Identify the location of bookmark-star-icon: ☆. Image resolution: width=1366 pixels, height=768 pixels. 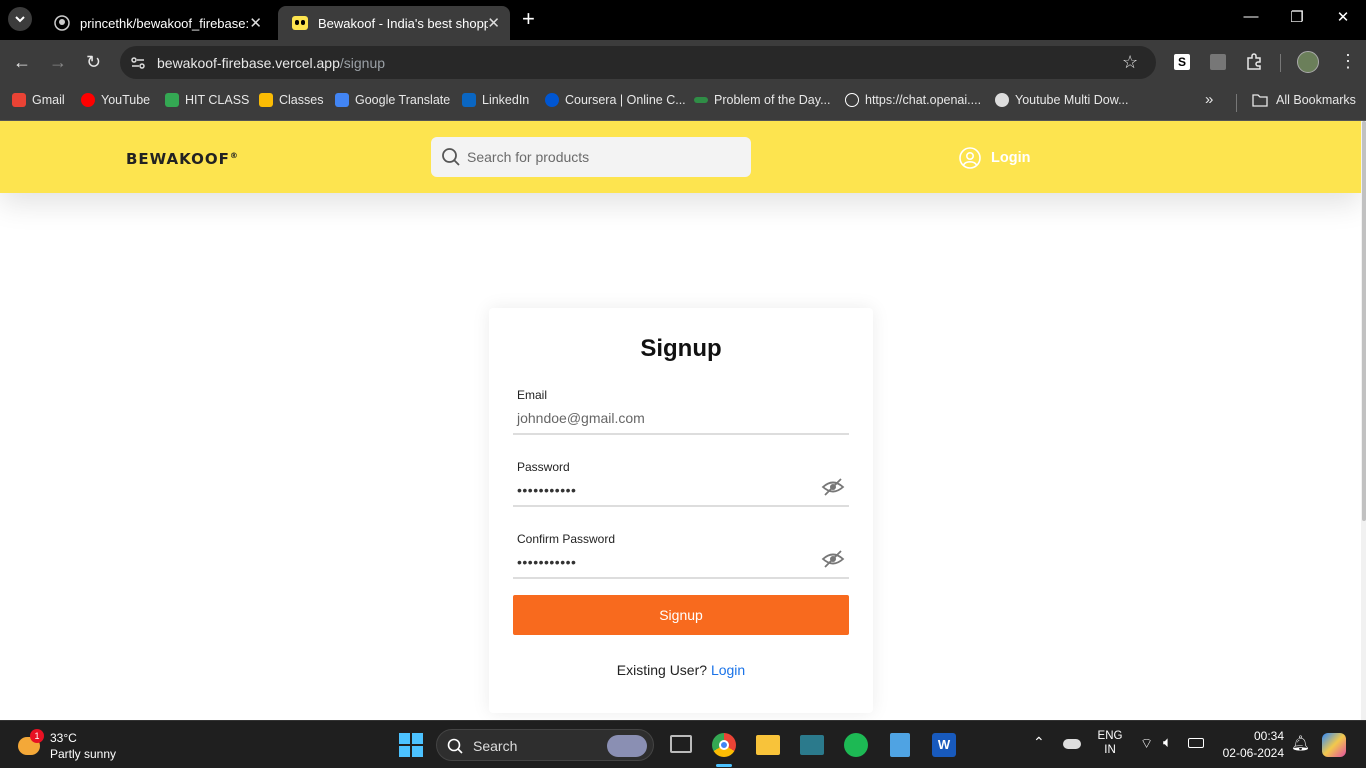
(1130, 62).